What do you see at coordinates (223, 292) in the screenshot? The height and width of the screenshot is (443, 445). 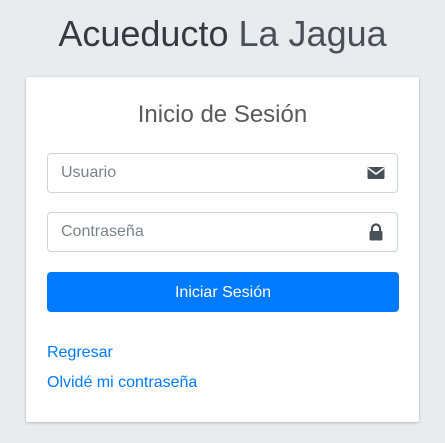 I see `login-button: Iniciar Sesión` at bounding box center [223, 292].